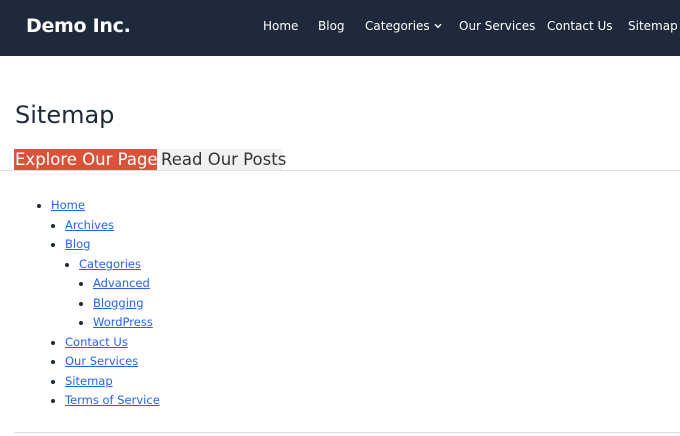  What do you see at coordinates (497, 26) in the screenshot?
I see `nav-our-services: Our Services` at bounding box center [497, 26].